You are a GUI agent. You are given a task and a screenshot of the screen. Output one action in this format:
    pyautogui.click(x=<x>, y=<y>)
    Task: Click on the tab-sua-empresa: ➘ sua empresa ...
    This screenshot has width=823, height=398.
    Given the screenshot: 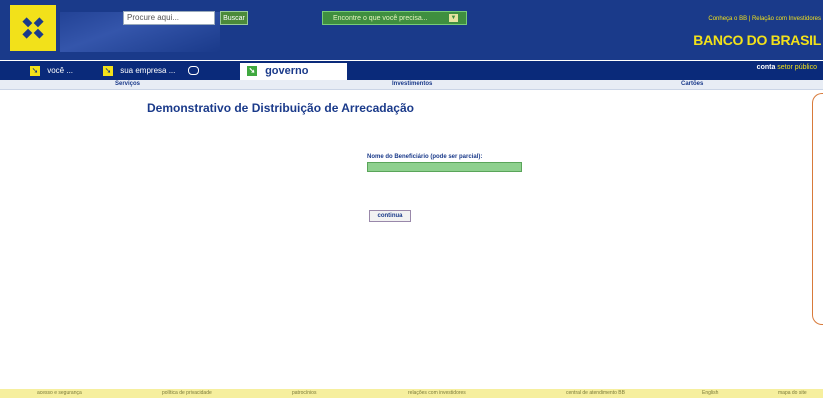 What is the action you would take?
    pyautogui.click(x=151, y=70)
    